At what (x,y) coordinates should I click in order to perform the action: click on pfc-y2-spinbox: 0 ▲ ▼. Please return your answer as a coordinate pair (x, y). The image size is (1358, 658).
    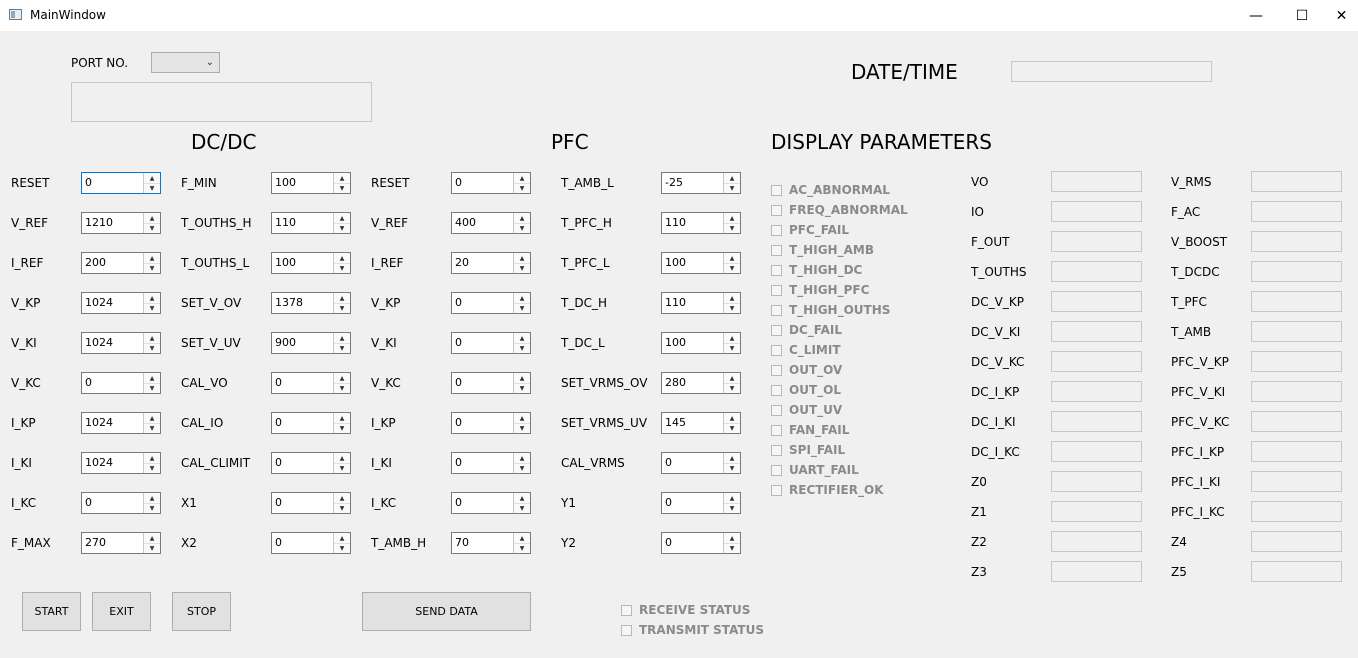
    Looking at the image, I should click on (701, 543).